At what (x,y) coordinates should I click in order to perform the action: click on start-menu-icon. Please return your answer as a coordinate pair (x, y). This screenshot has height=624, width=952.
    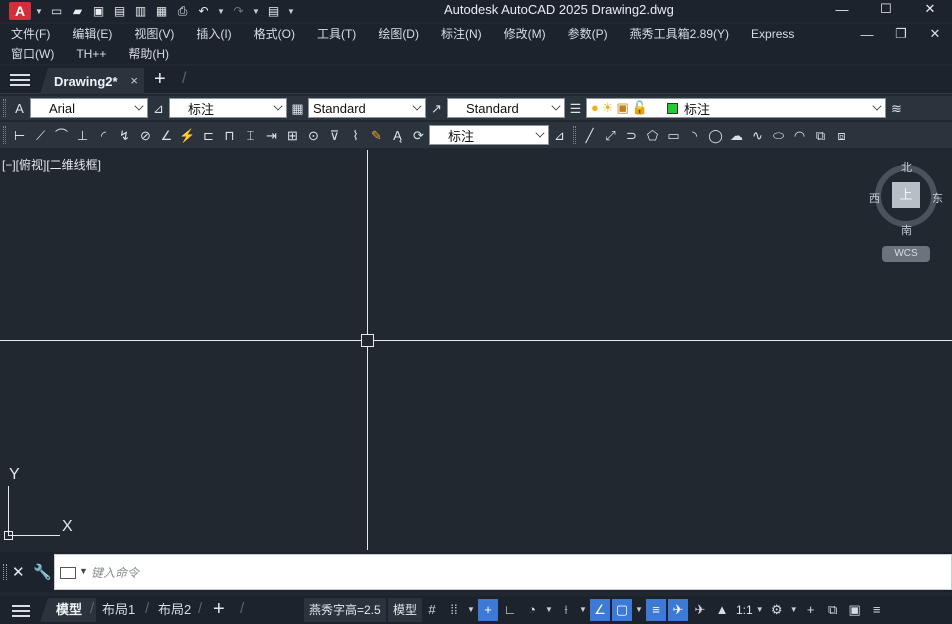
    Looking at the image, I should click on (20, 80).